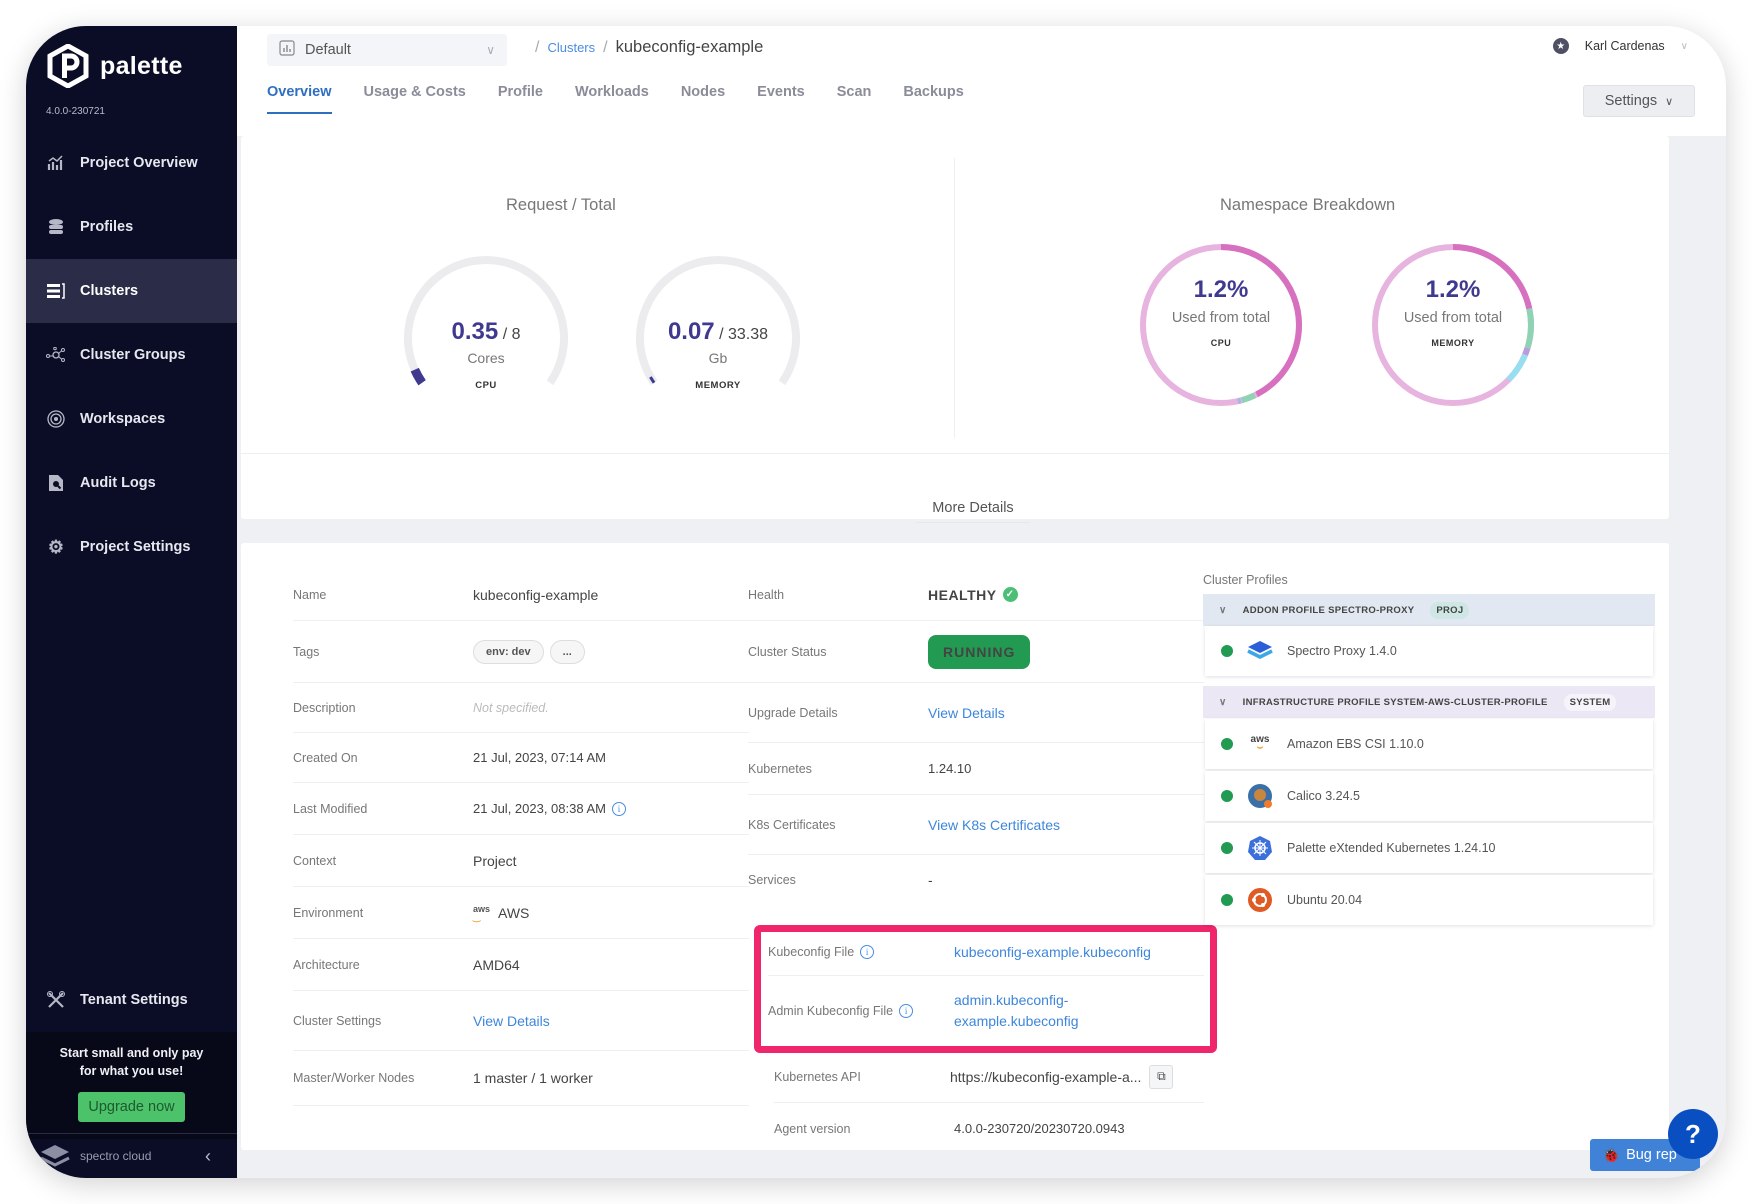 This screenshot has width=1752, height=1204. What do you see at coordinates (511, 707) in the screenshot?
I see `description-value: Not specified.` at bounding box center [511, 707].